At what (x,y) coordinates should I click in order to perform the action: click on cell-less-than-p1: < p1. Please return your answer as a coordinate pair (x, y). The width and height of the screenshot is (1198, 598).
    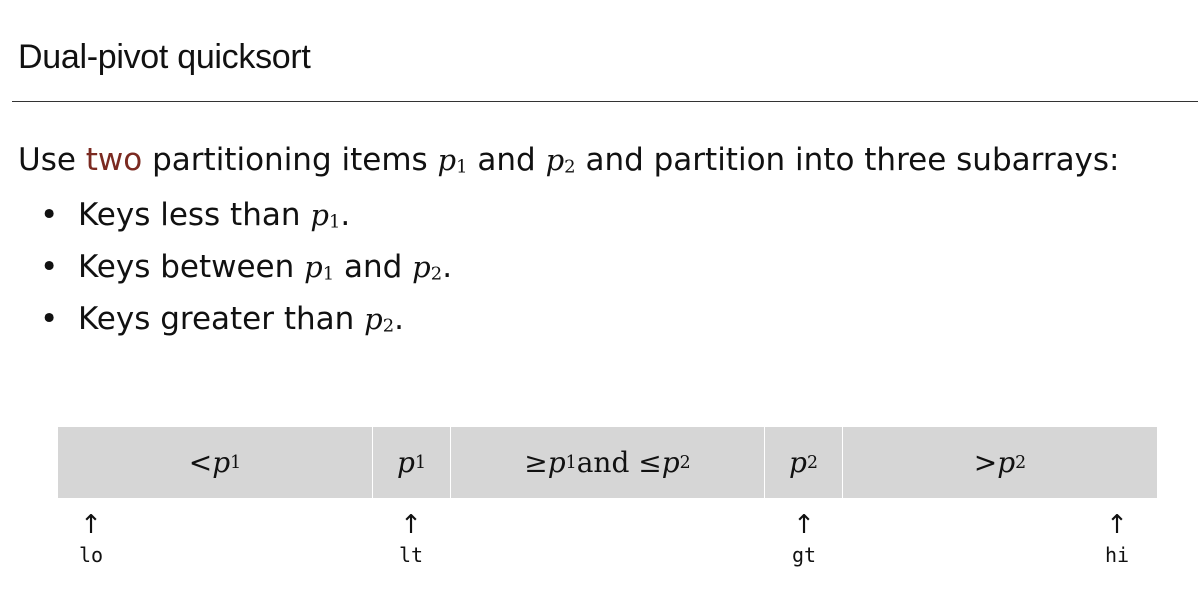
    Looking at the image, I should click on (215, 462).